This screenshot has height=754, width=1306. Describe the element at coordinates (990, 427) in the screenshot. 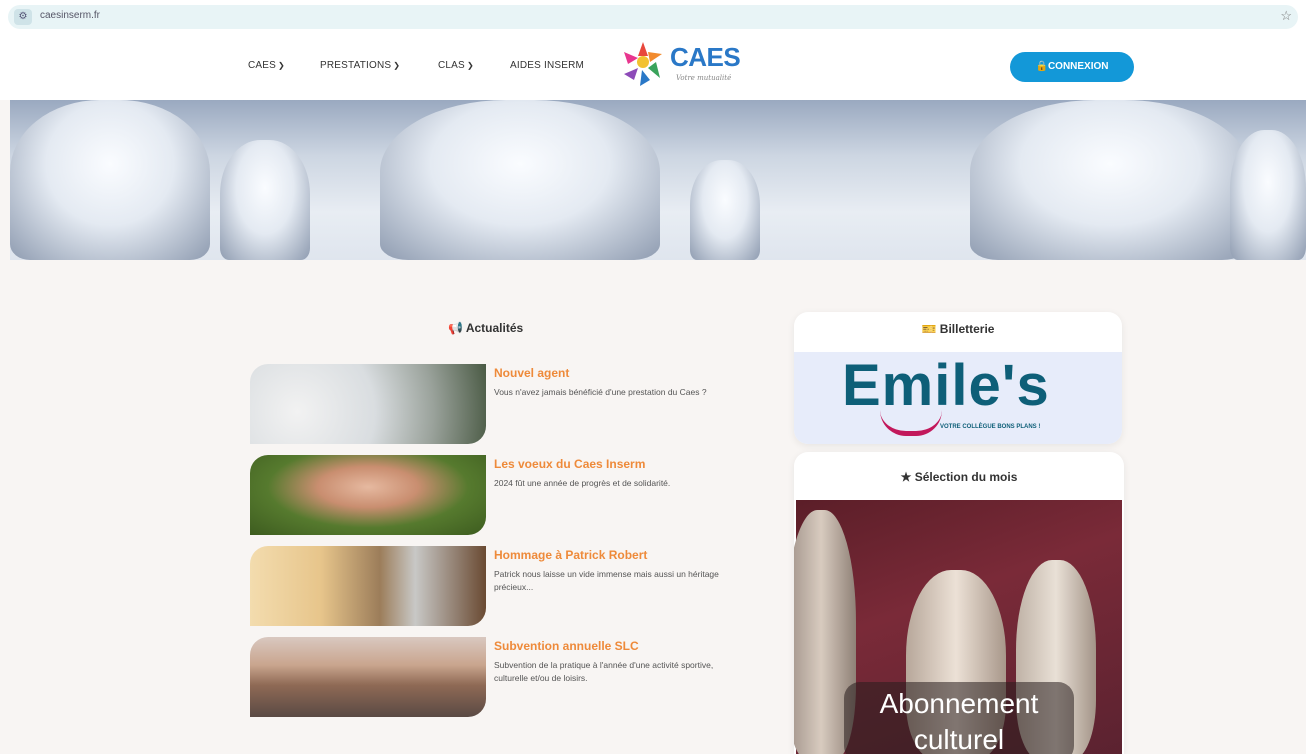

I see `emiles-tagline: VOTRE COLLÈGUE BONS PLANS !` at that location.